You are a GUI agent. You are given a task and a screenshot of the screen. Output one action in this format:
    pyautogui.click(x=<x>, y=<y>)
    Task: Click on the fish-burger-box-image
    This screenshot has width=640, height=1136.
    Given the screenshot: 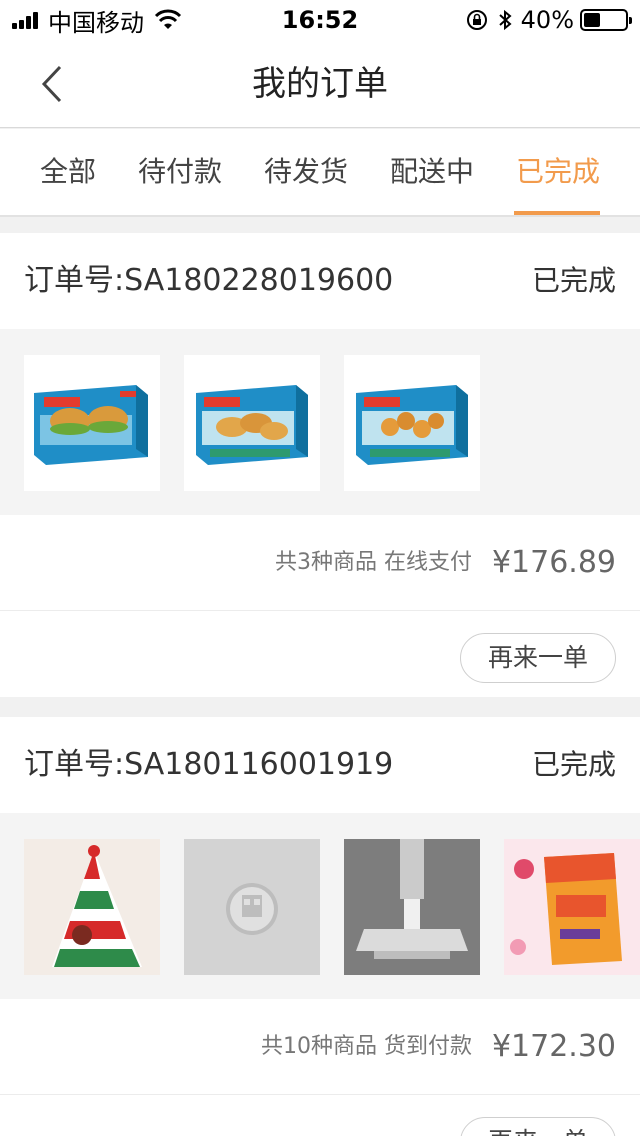 What is the action you would take?
    pyautogui.click(x=92, y=423)
    